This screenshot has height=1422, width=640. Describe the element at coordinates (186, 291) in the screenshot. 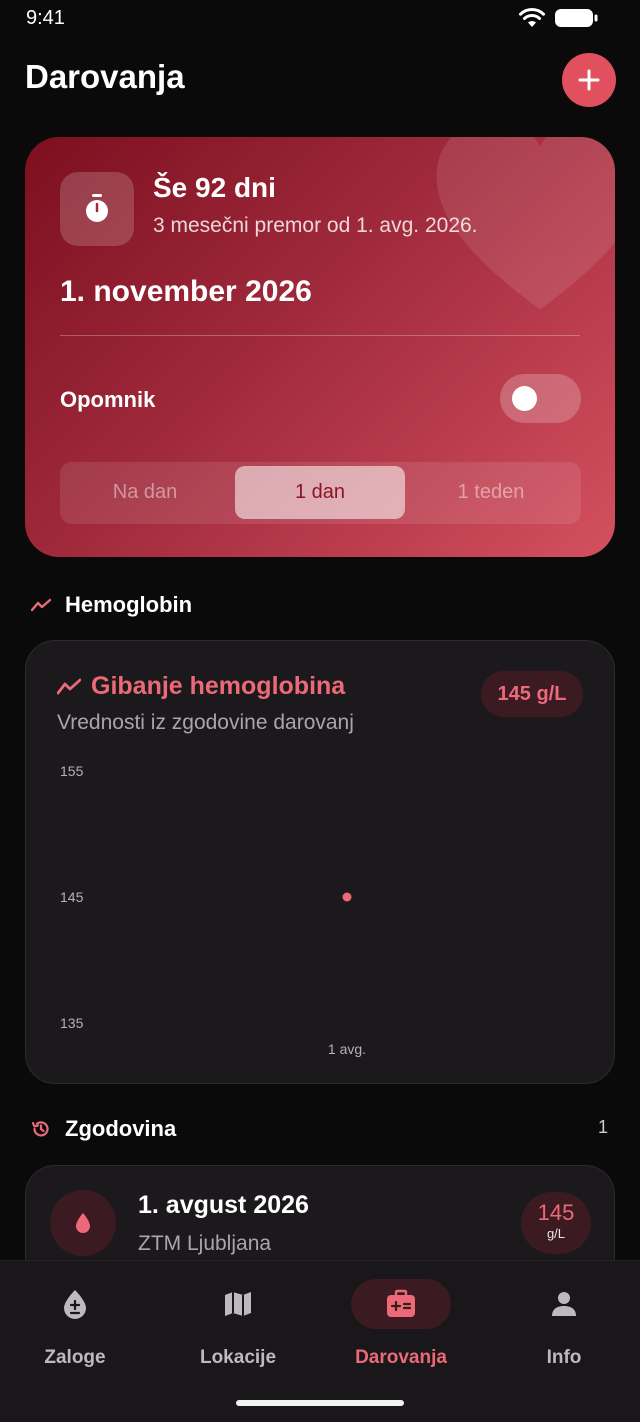

I see `next-donation-date: 1. november 2026` at that location.